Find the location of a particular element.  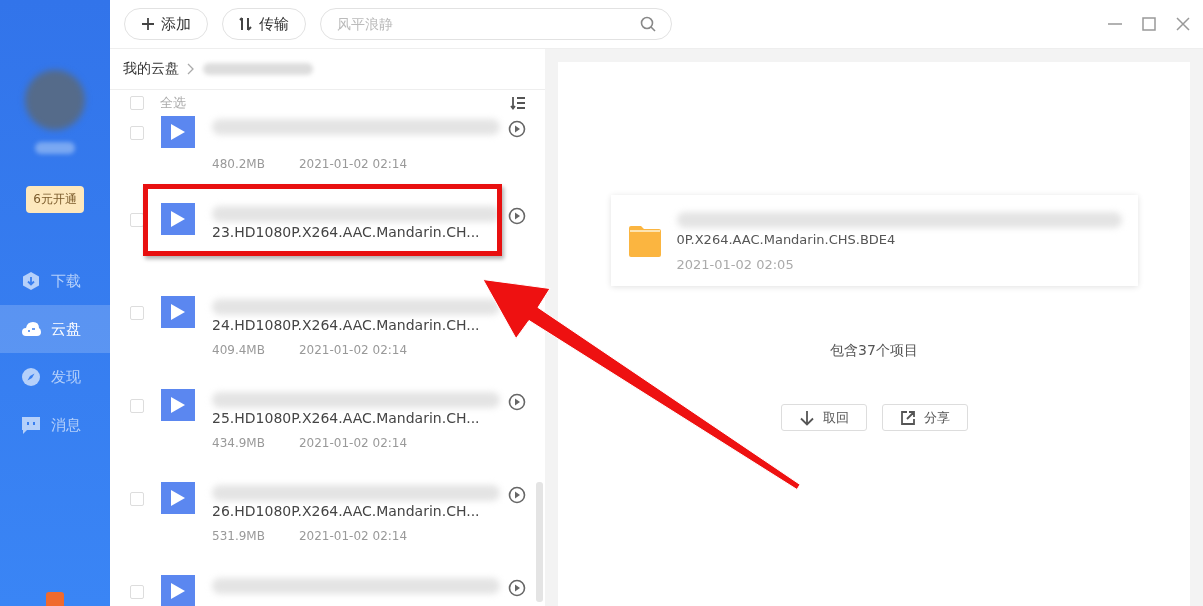

file-size: 480.2MB is located at coordinates (238, 164).